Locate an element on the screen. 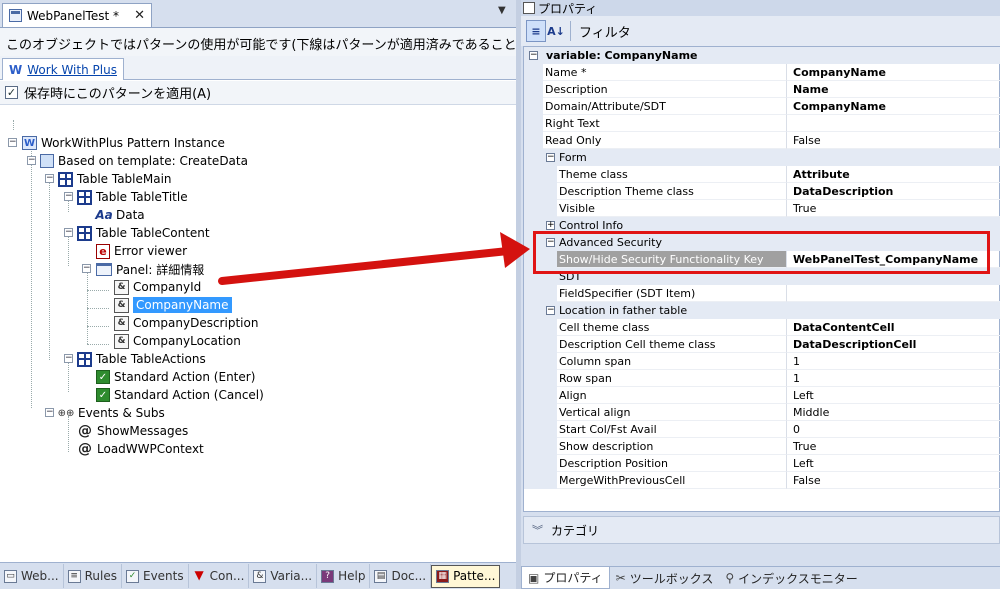  tool-window-tabs: ▣ プロパティ ✂ ツールボックス ⚲ インデックスモニター is located at coordinates (760, 577).